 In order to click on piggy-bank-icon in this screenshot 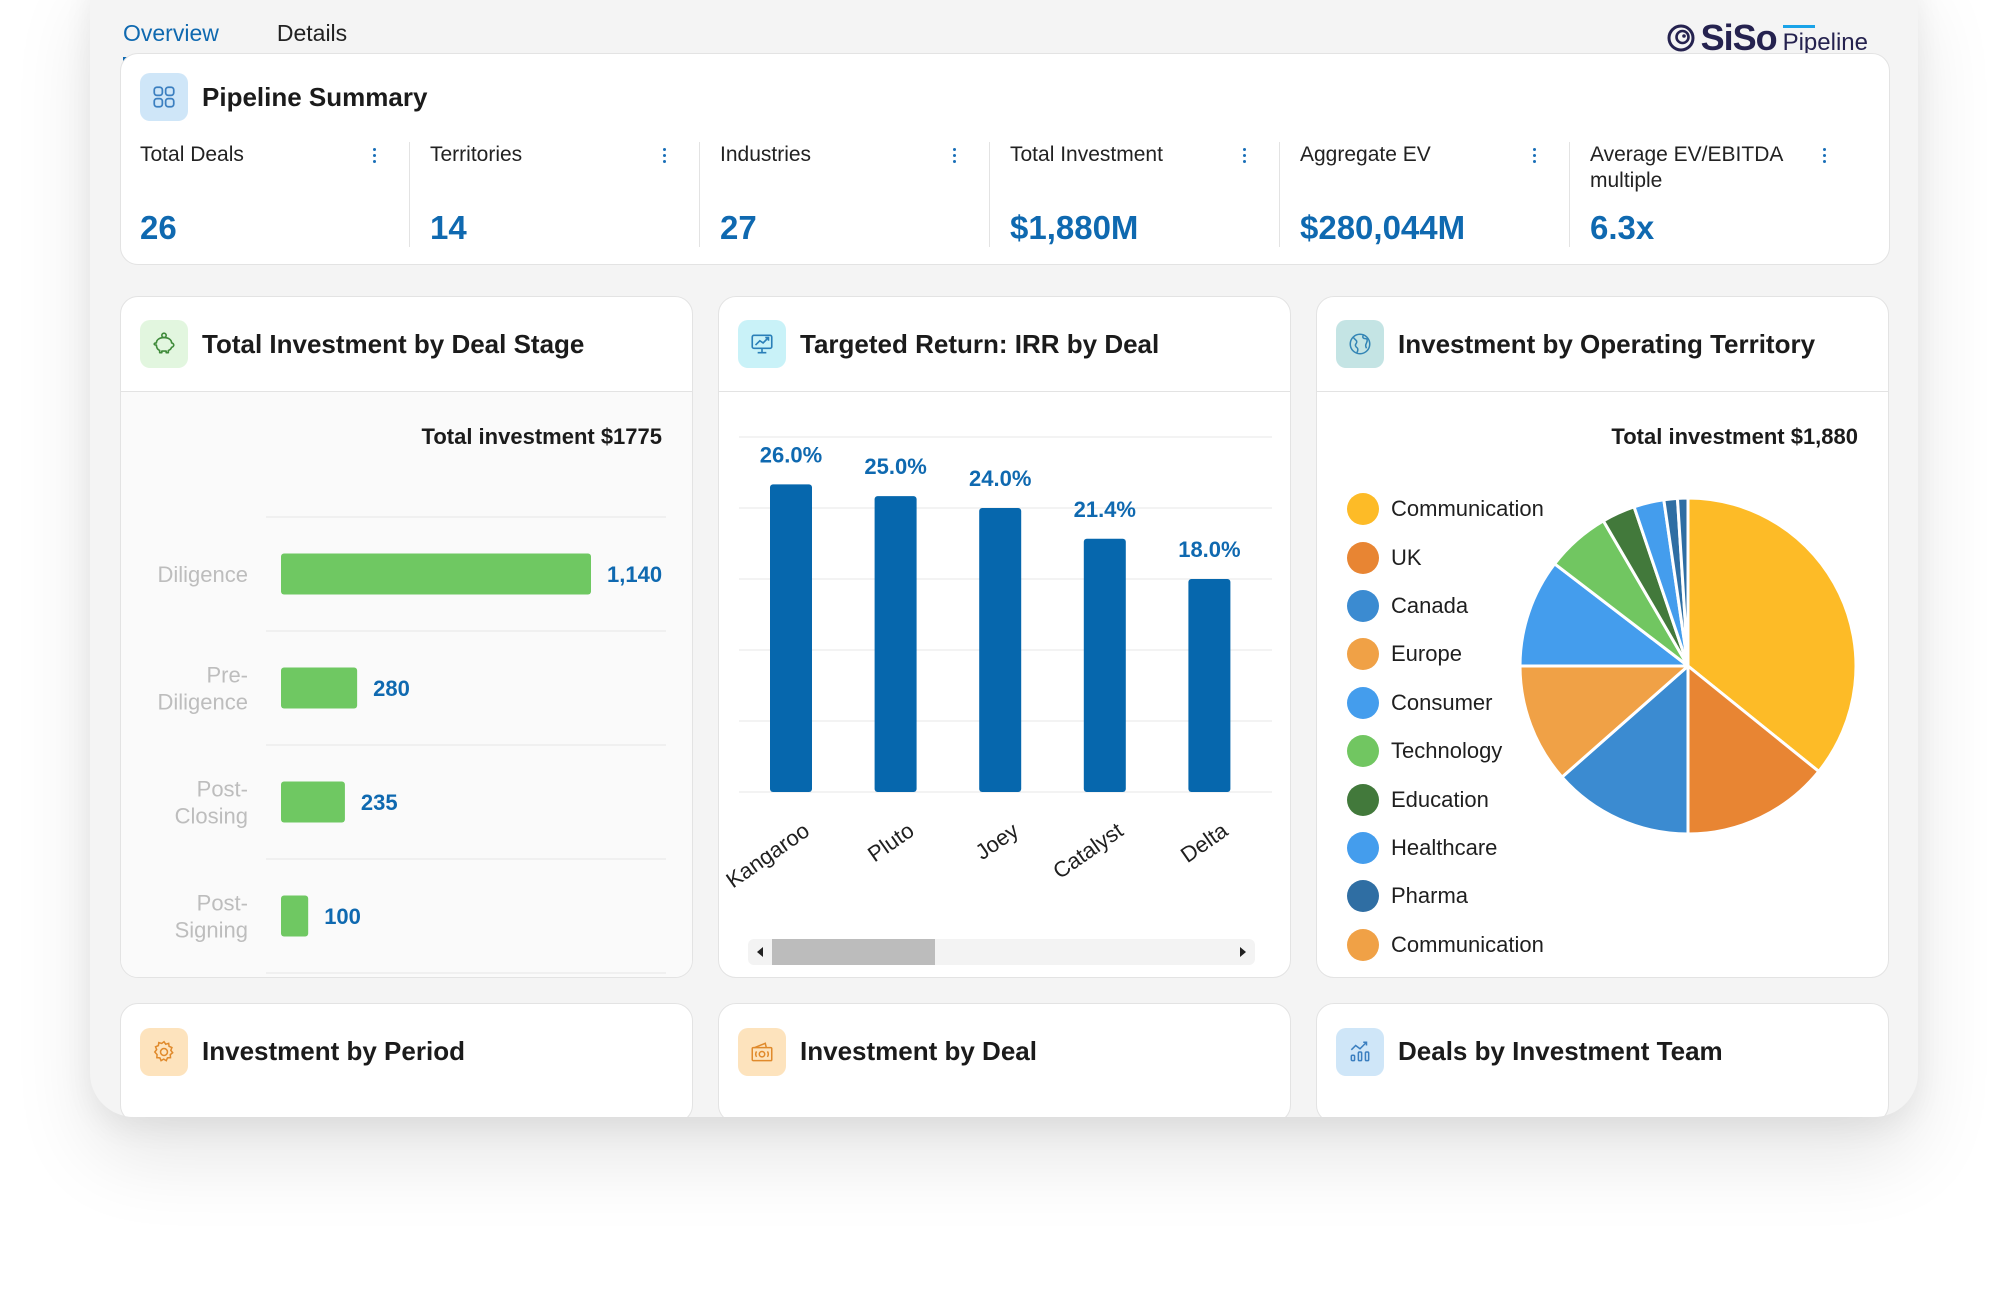, I will do `click(164, 344)`.